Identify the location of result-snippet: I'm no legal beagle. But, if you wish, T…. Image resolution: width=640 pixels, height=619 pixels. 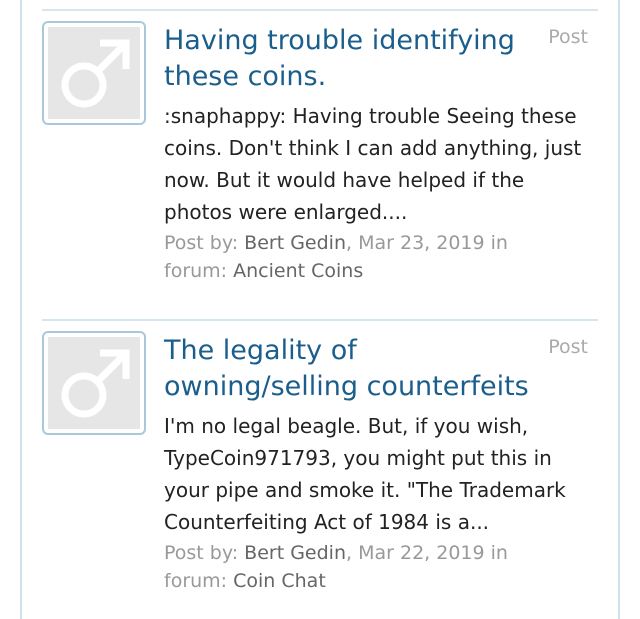
(365, 474).